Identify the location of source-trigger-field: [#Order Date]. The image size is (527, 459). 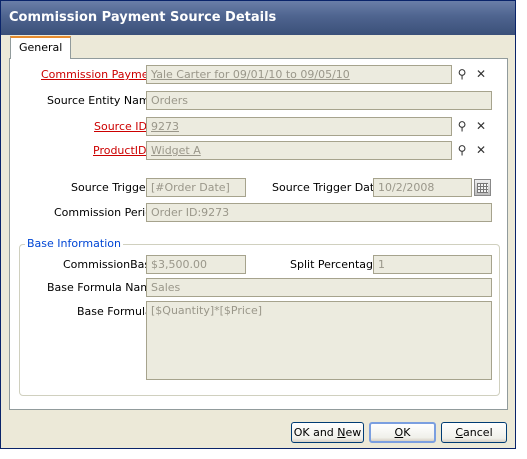
(196, 187).